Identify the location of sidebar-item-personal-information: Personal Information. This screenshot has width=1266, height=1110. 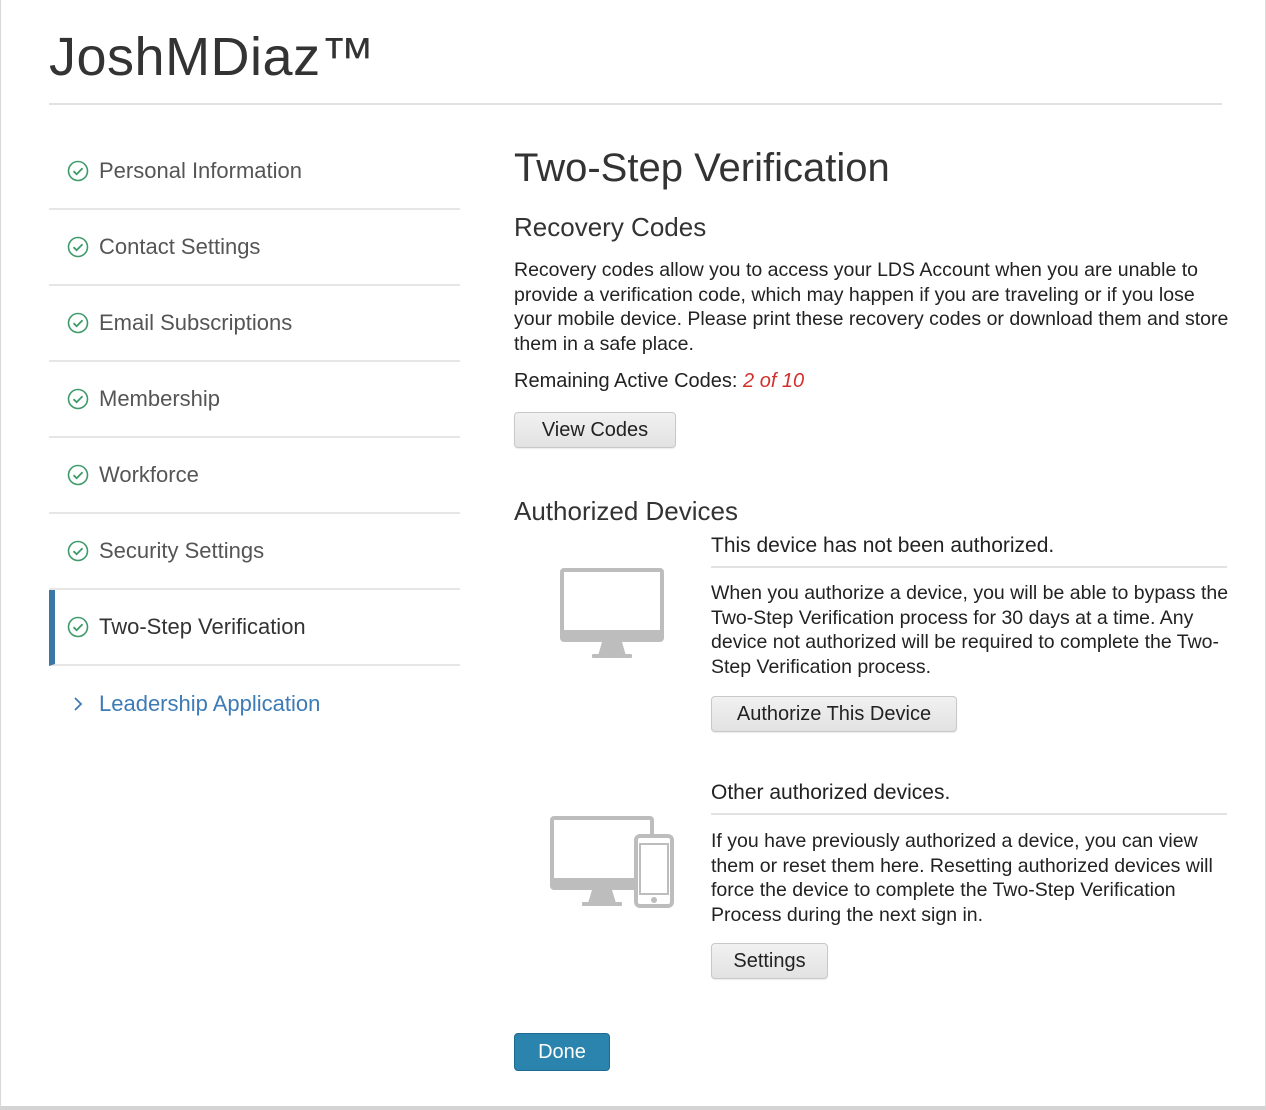
(254, 172).